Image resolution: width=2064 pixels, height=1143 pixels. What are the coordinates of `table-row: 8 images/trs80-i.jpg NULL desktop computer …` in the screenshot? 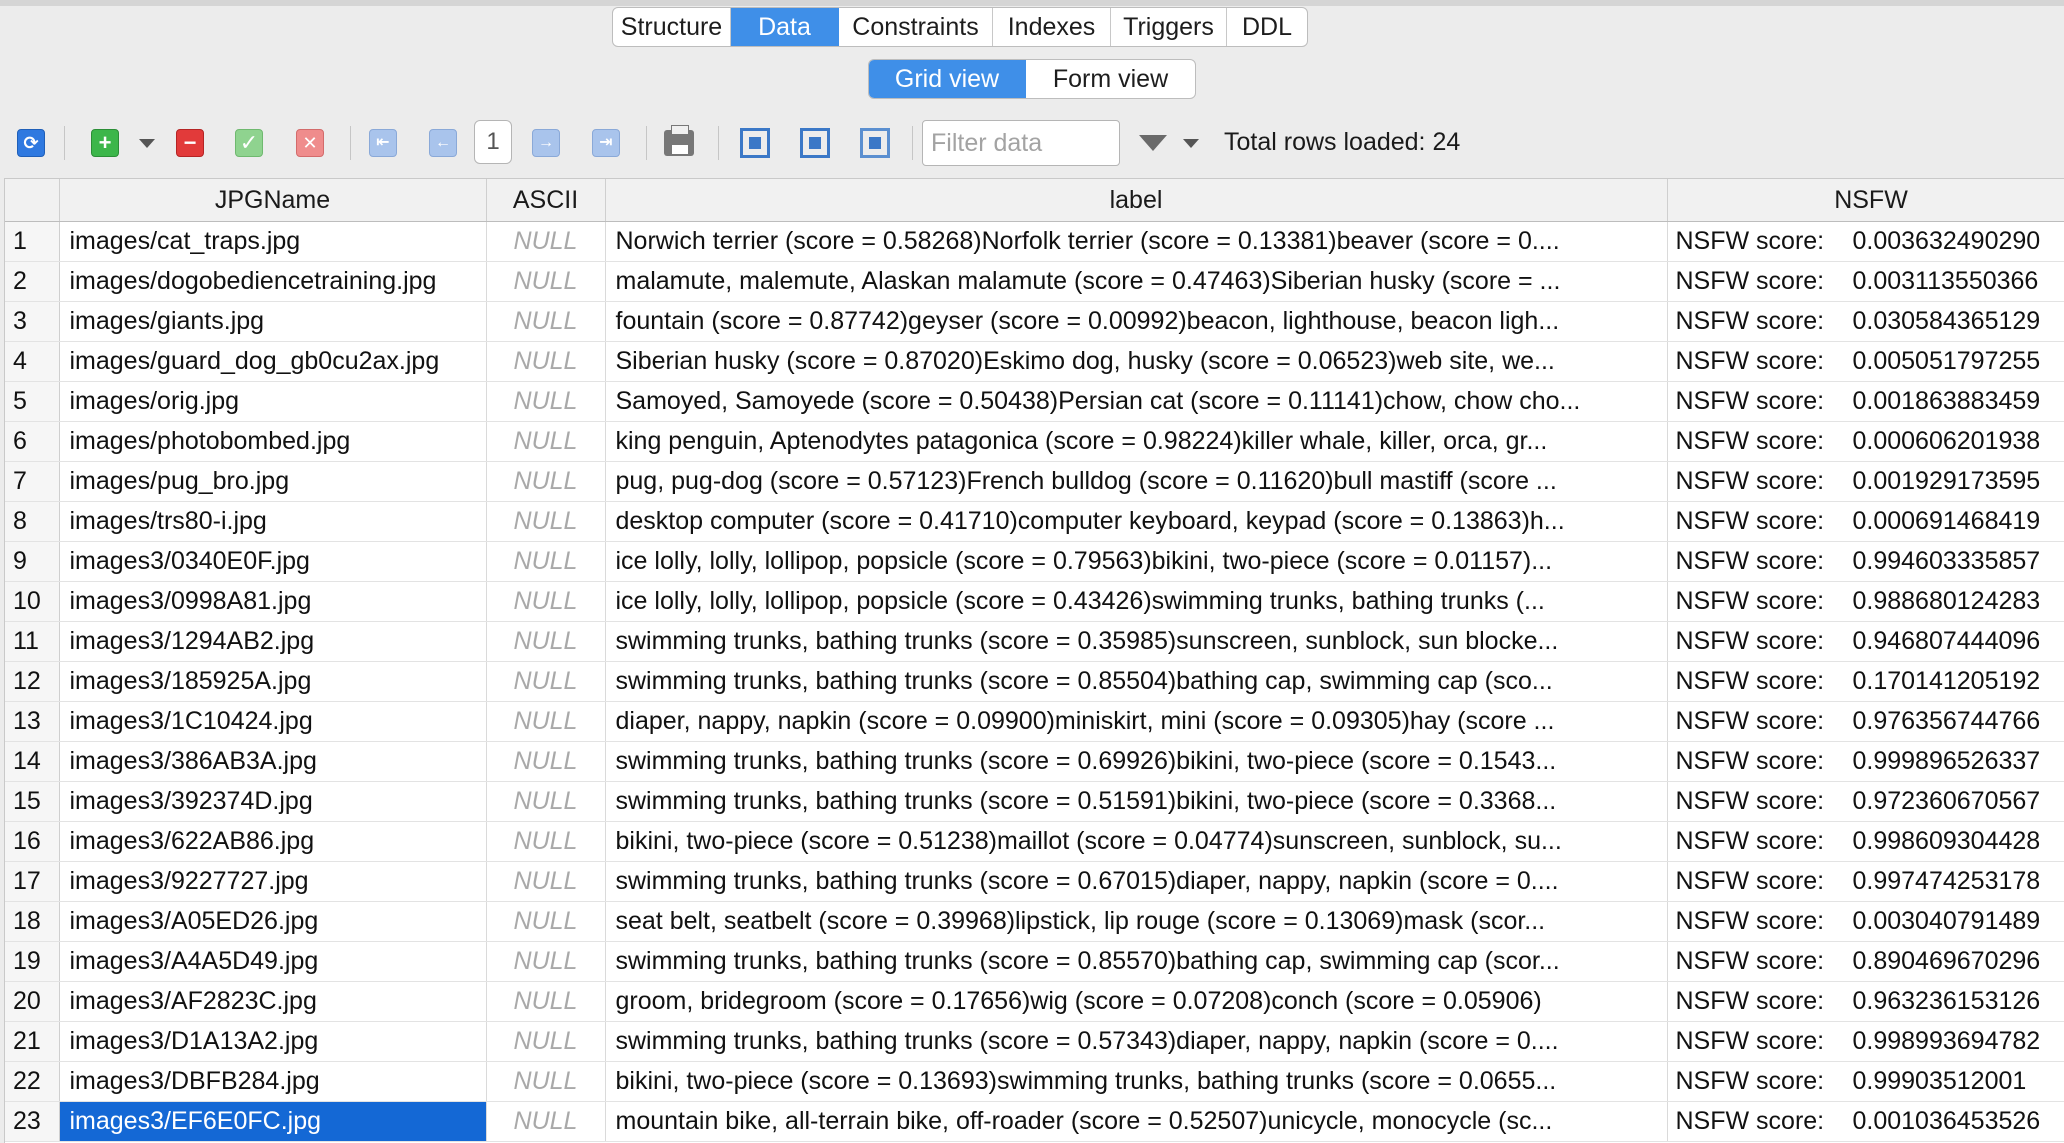 It's located at (1034, 521).